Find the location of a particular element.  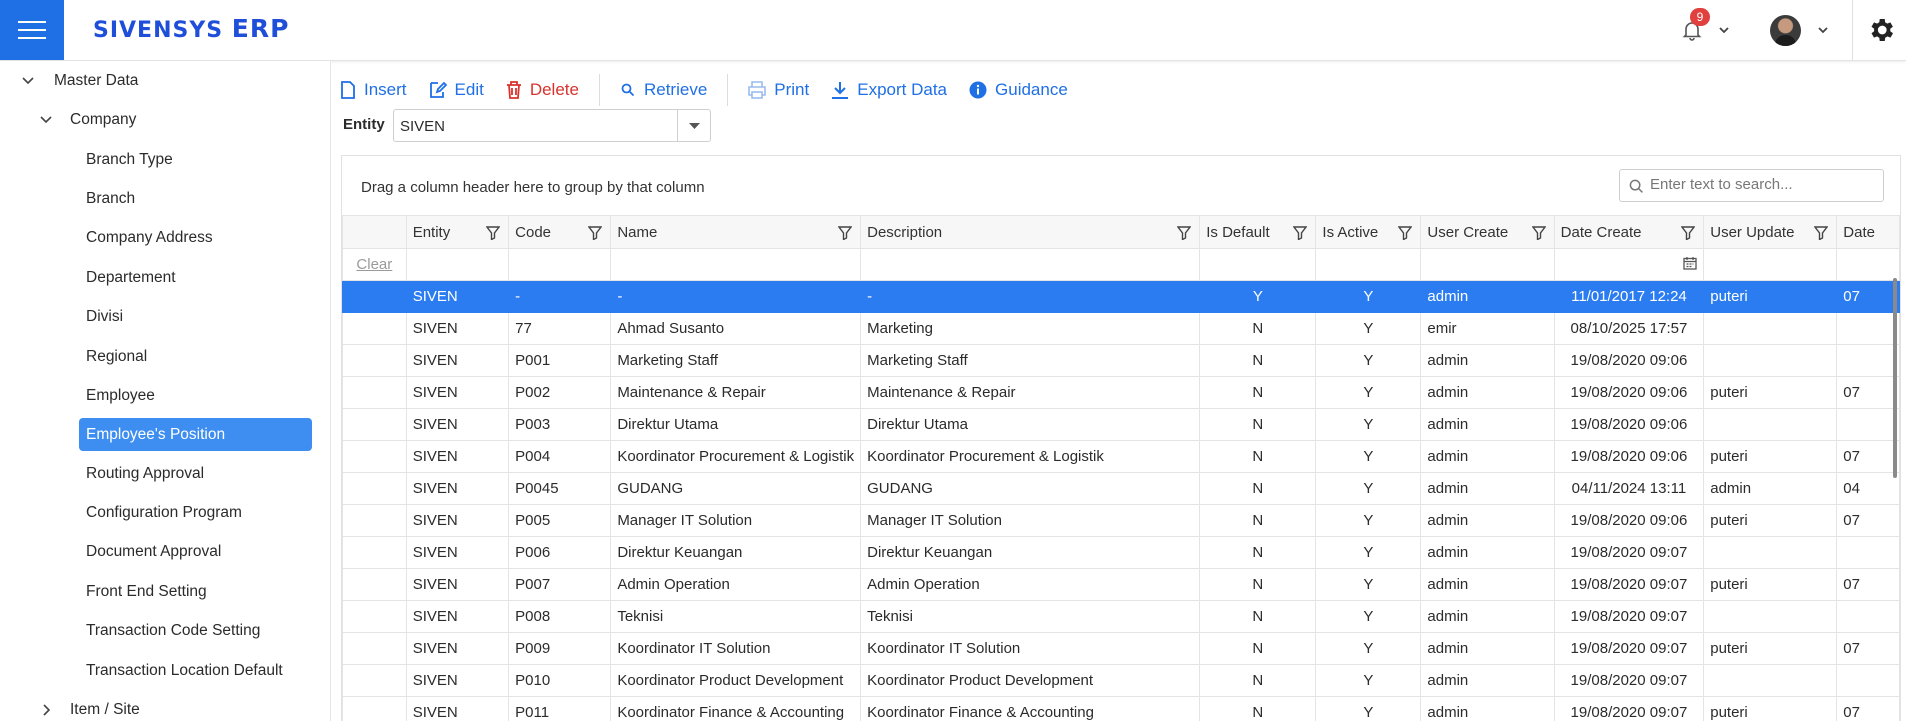

sidebar-item-regional: Regional is located at coordinates (165, 357).